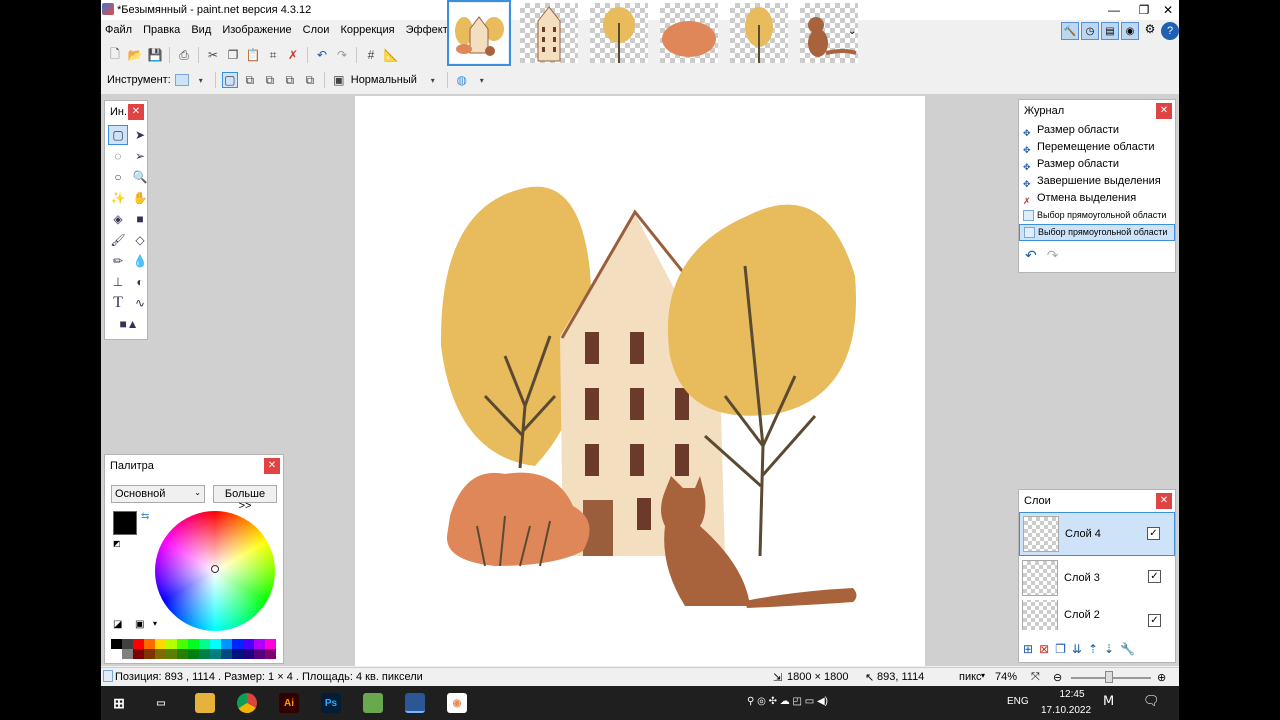 The width and height of the screenshot is (1280, 720). What do you see at coordinates (1018, 701) in the screenshot?
I see `language-indicator: ENG` at bounding box center [1018, 701].